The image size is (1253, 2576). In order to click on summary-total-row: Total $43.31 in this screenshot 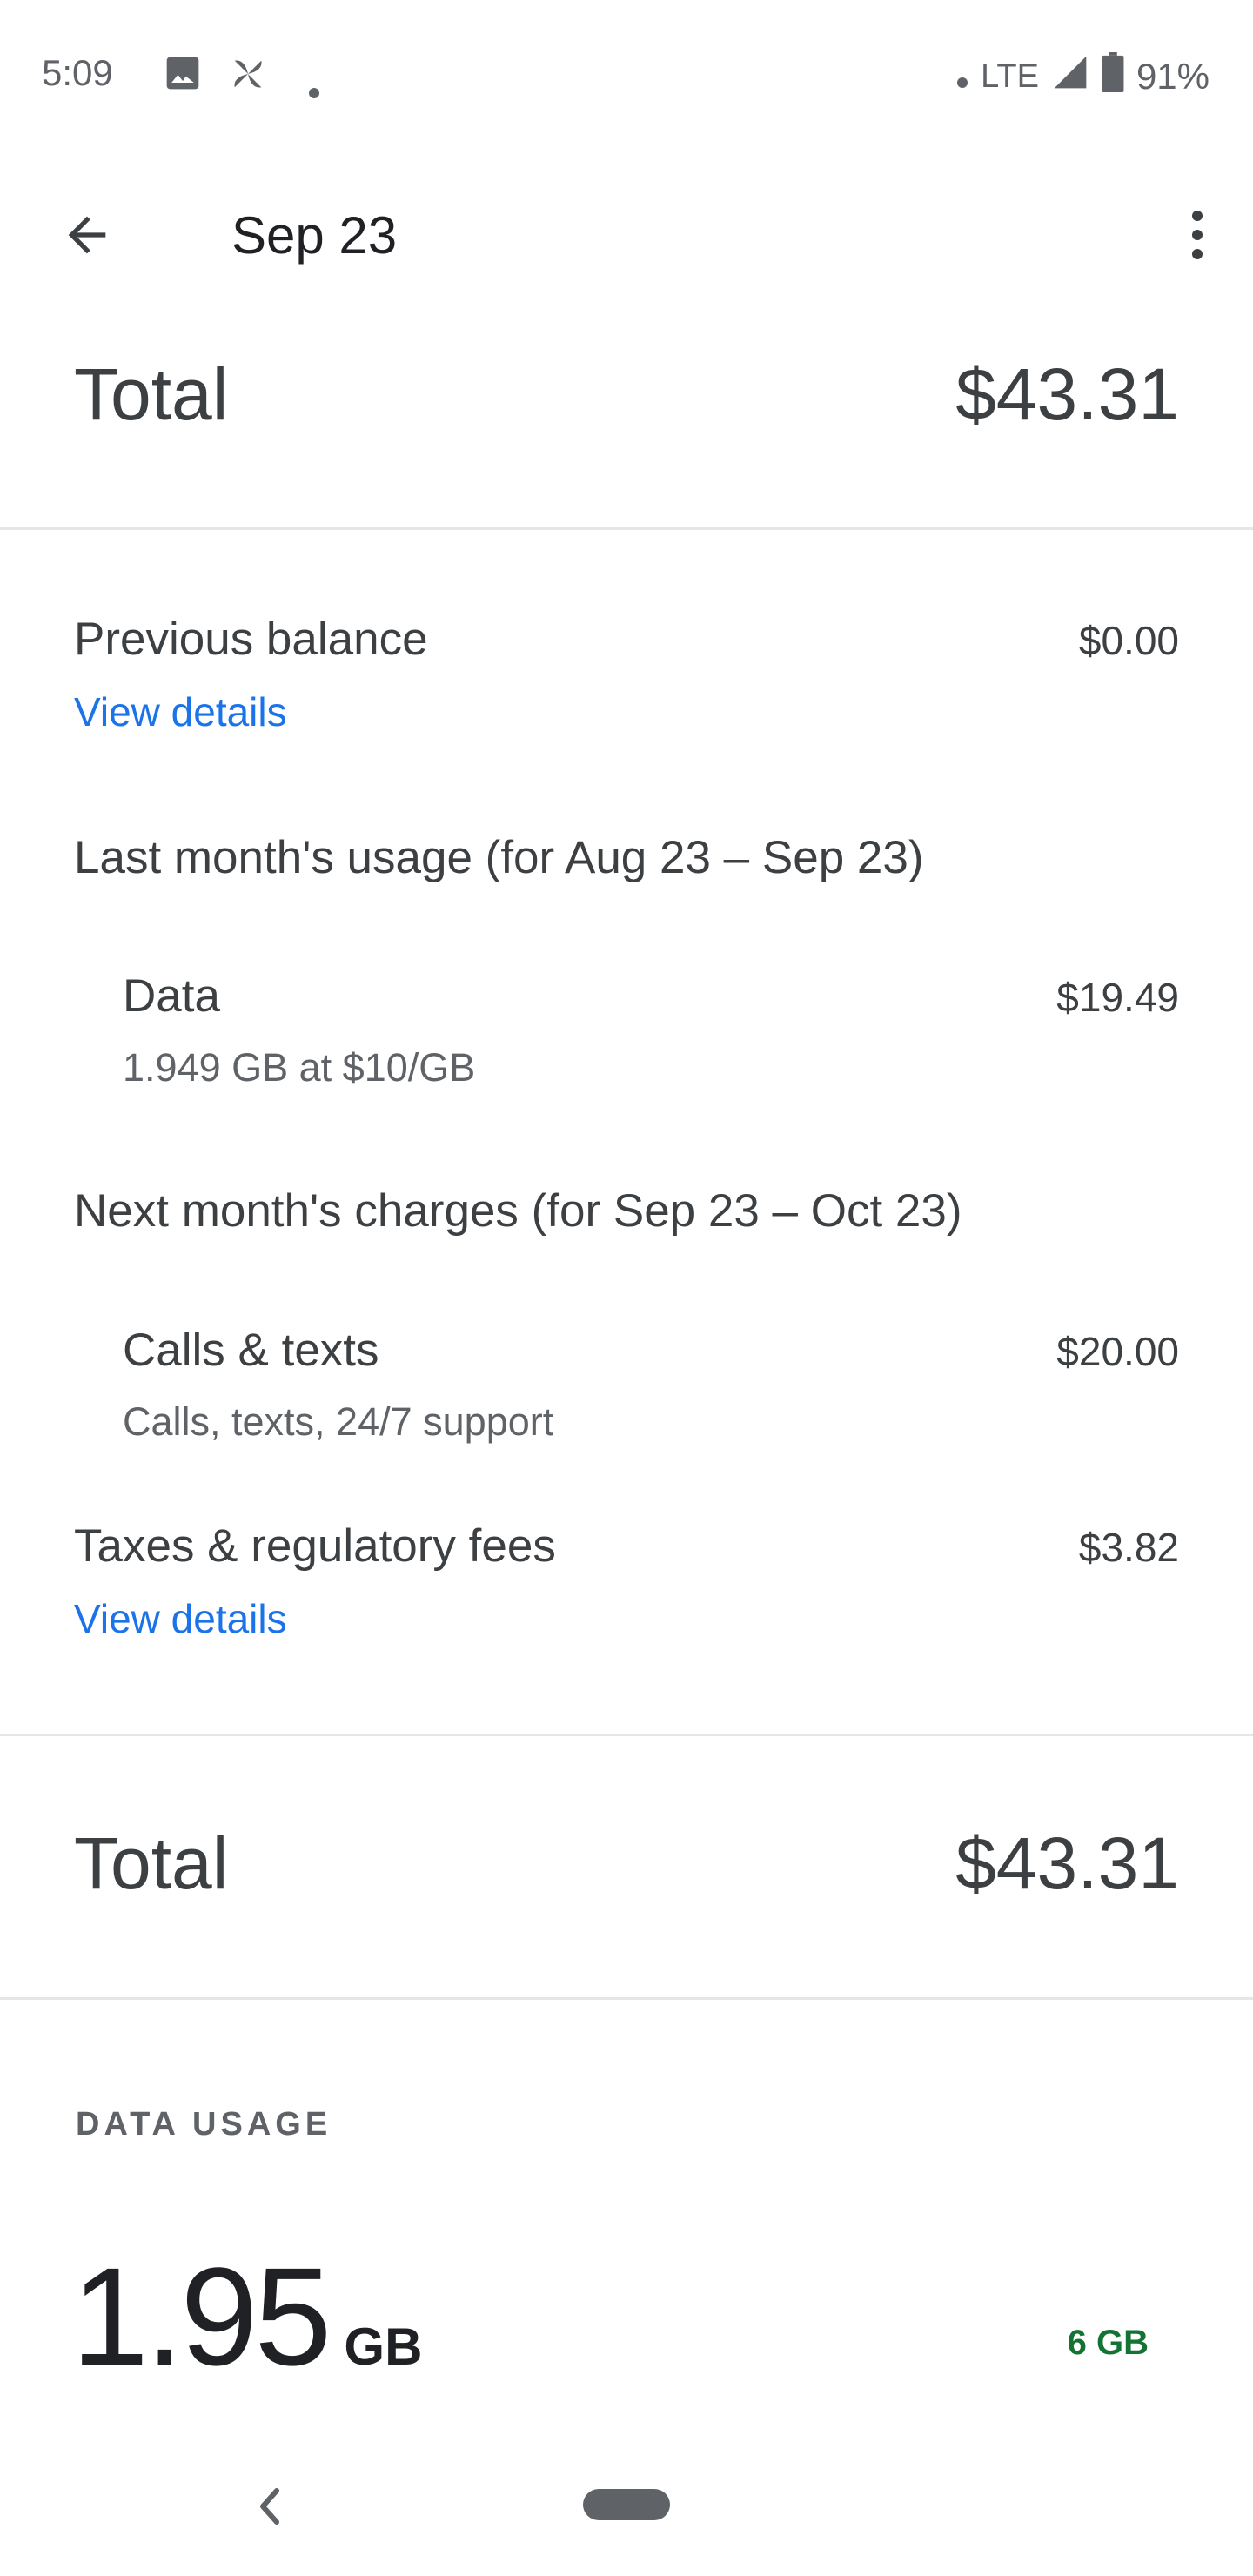, I will do `click(626, 394)`.